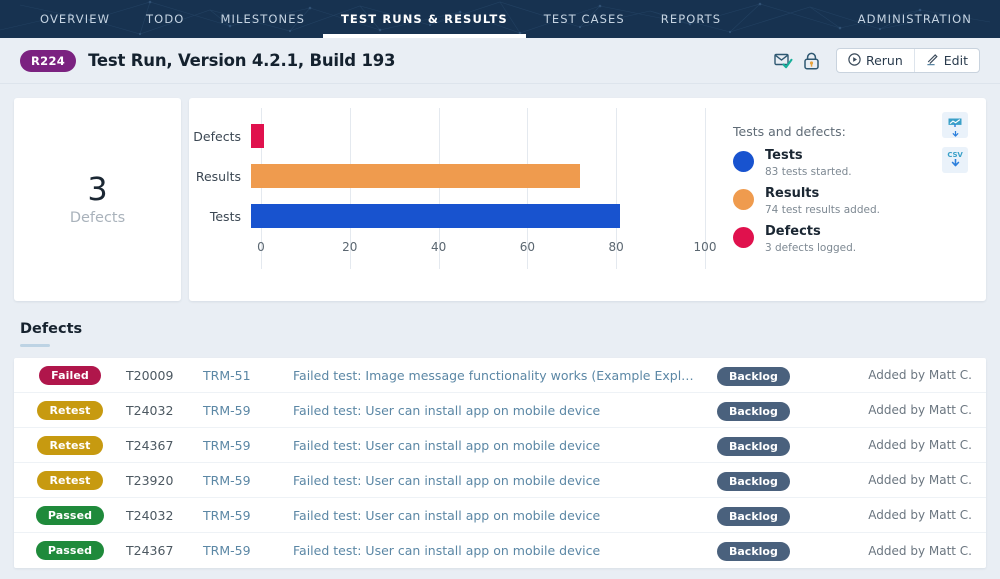 The height and width of the screenshot is (579, 1000). Describe the element at coordinates (70, 550) in the screenshot. I see `status-cell: Passed` at that location.